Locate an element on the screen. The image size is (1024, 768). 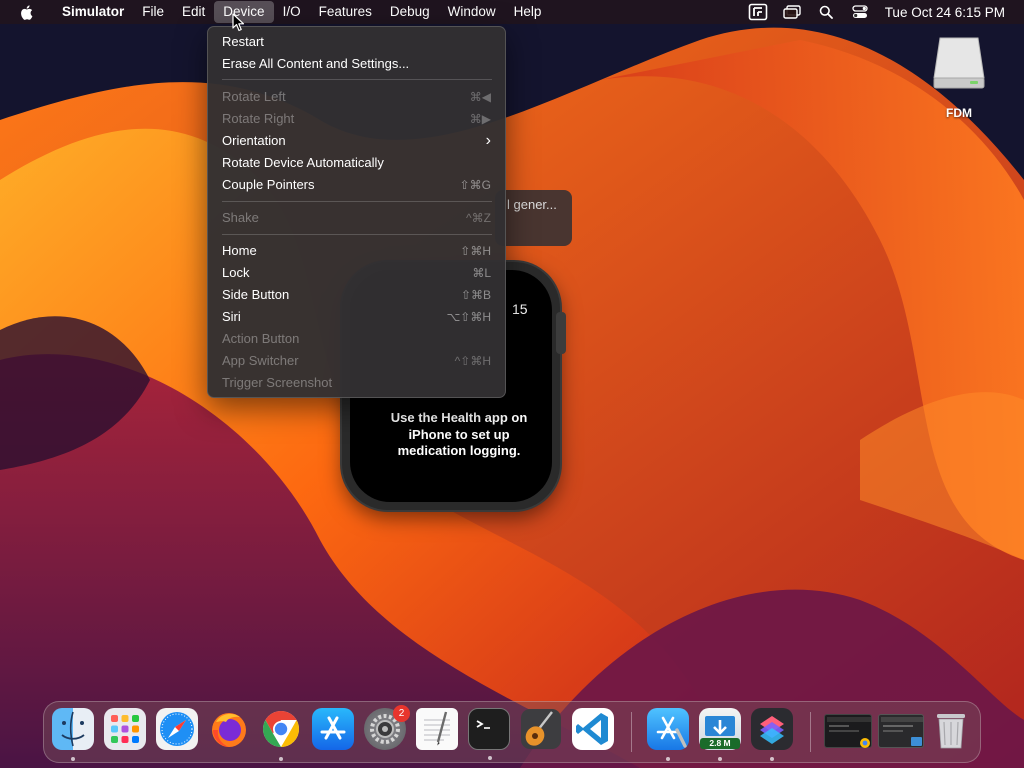
menu-edit: Edit is located at coordinates (193, 12).